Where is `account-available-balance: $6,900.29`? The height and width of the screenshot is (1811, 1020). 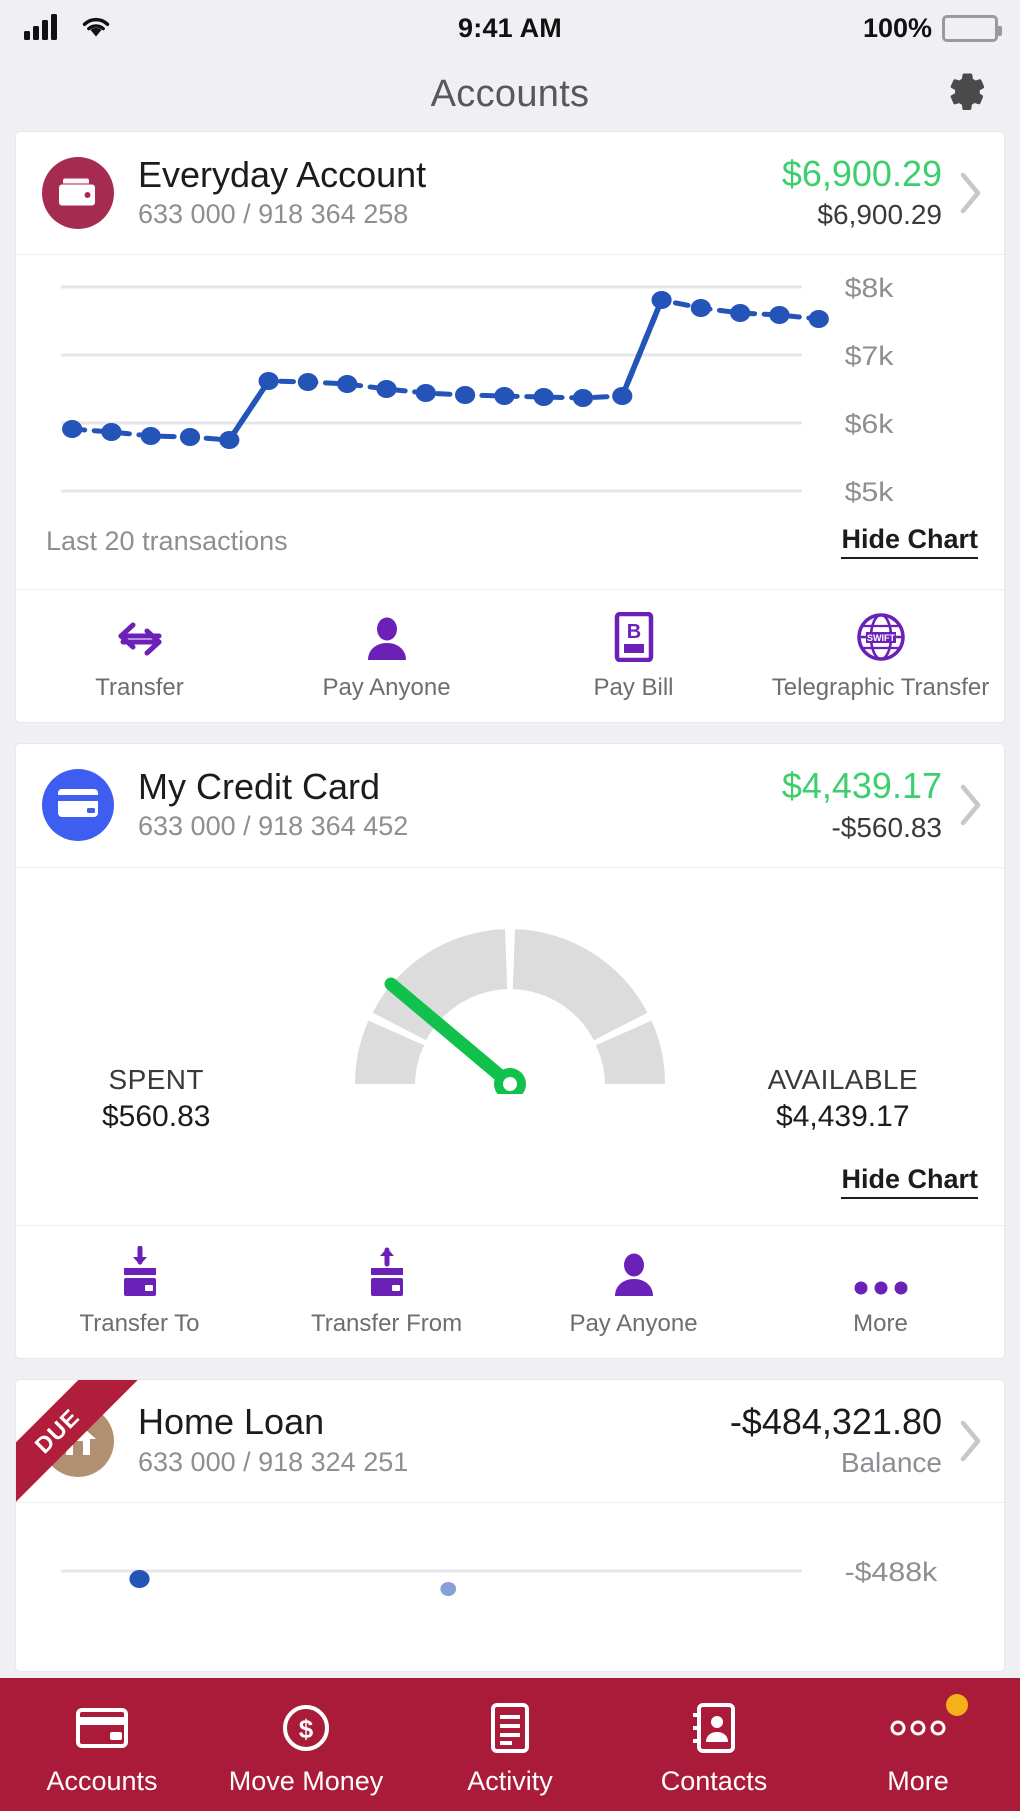
account-available-balance: $6,900.29 is located at coordinates (861, 173).